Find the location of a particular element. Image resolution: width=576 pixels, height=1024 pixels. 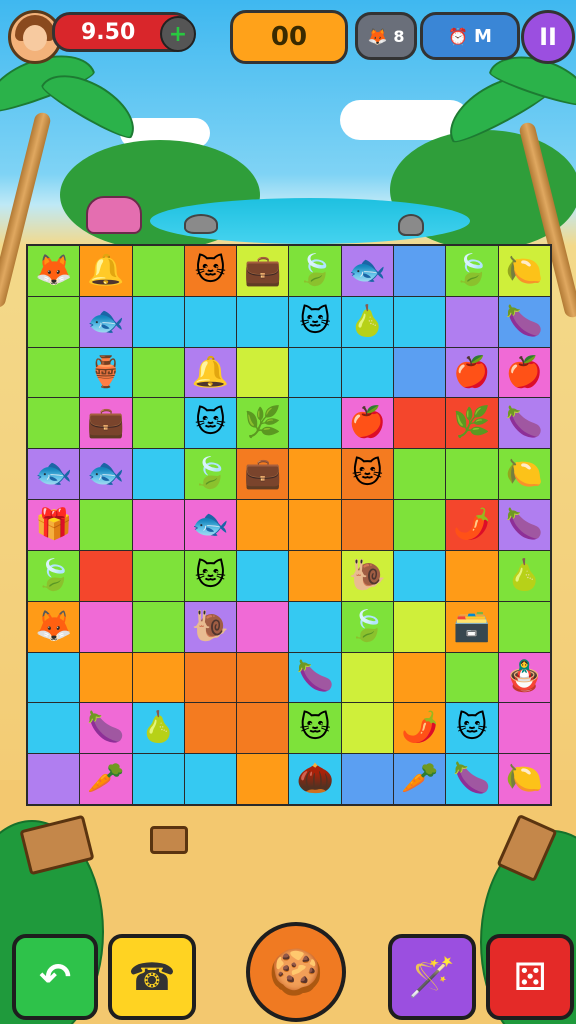

timer-display: ⏰ M is located at coordinates (470, 36).